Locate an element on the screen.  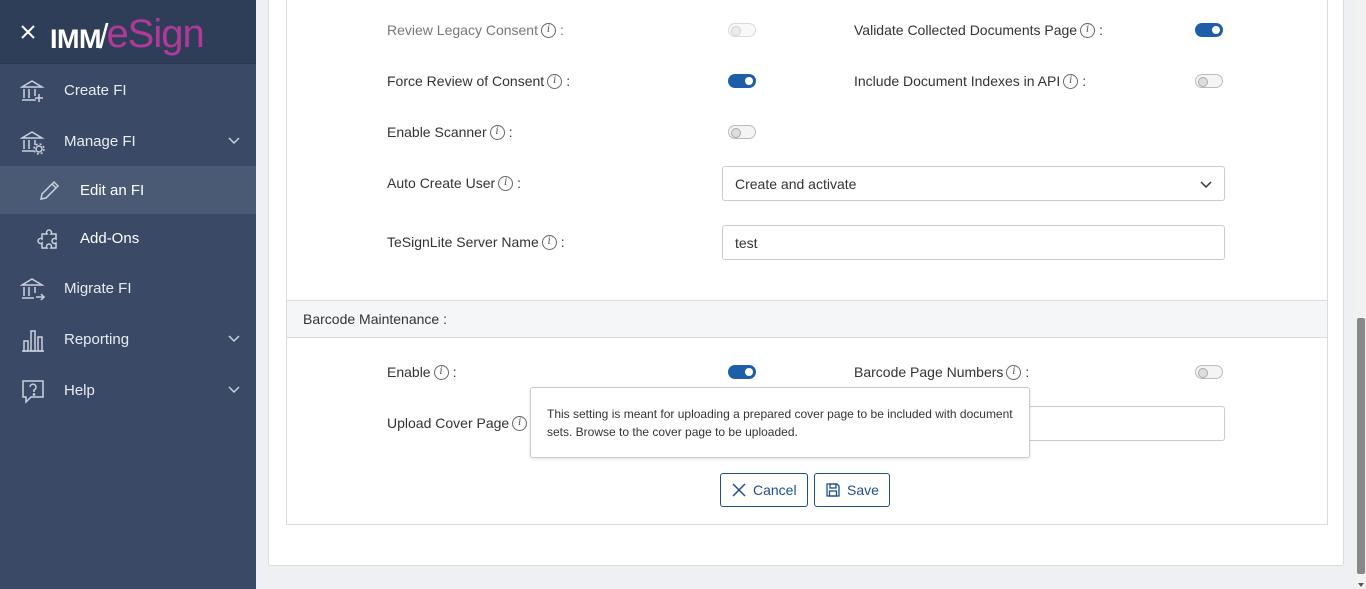
sidebar-item-label: Reporting is located at coordinates (97, 339).